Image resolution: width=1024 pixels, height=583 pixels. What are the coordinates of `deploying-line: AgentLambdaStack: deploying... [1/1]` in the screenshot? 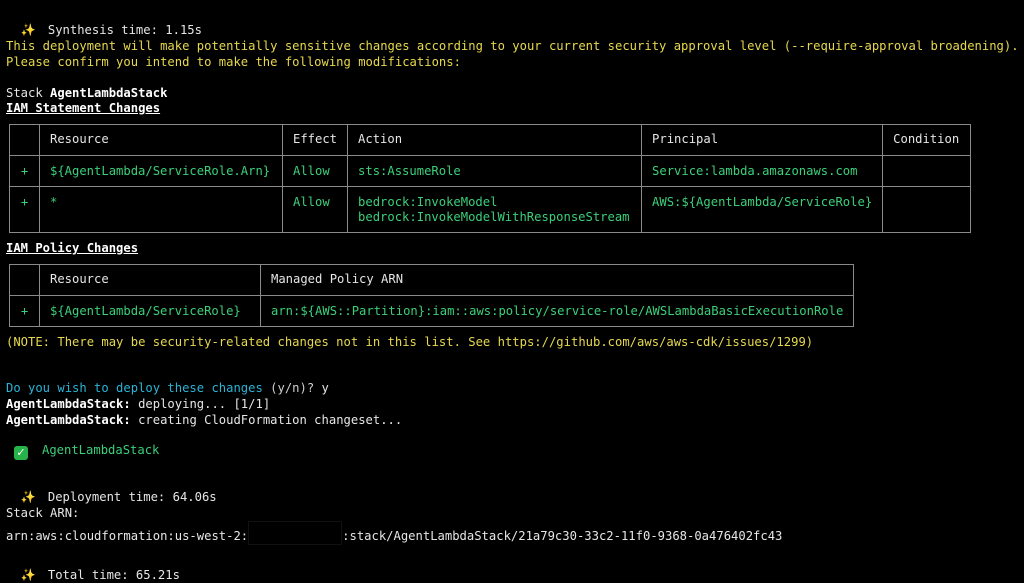 It's located at (138, 404).